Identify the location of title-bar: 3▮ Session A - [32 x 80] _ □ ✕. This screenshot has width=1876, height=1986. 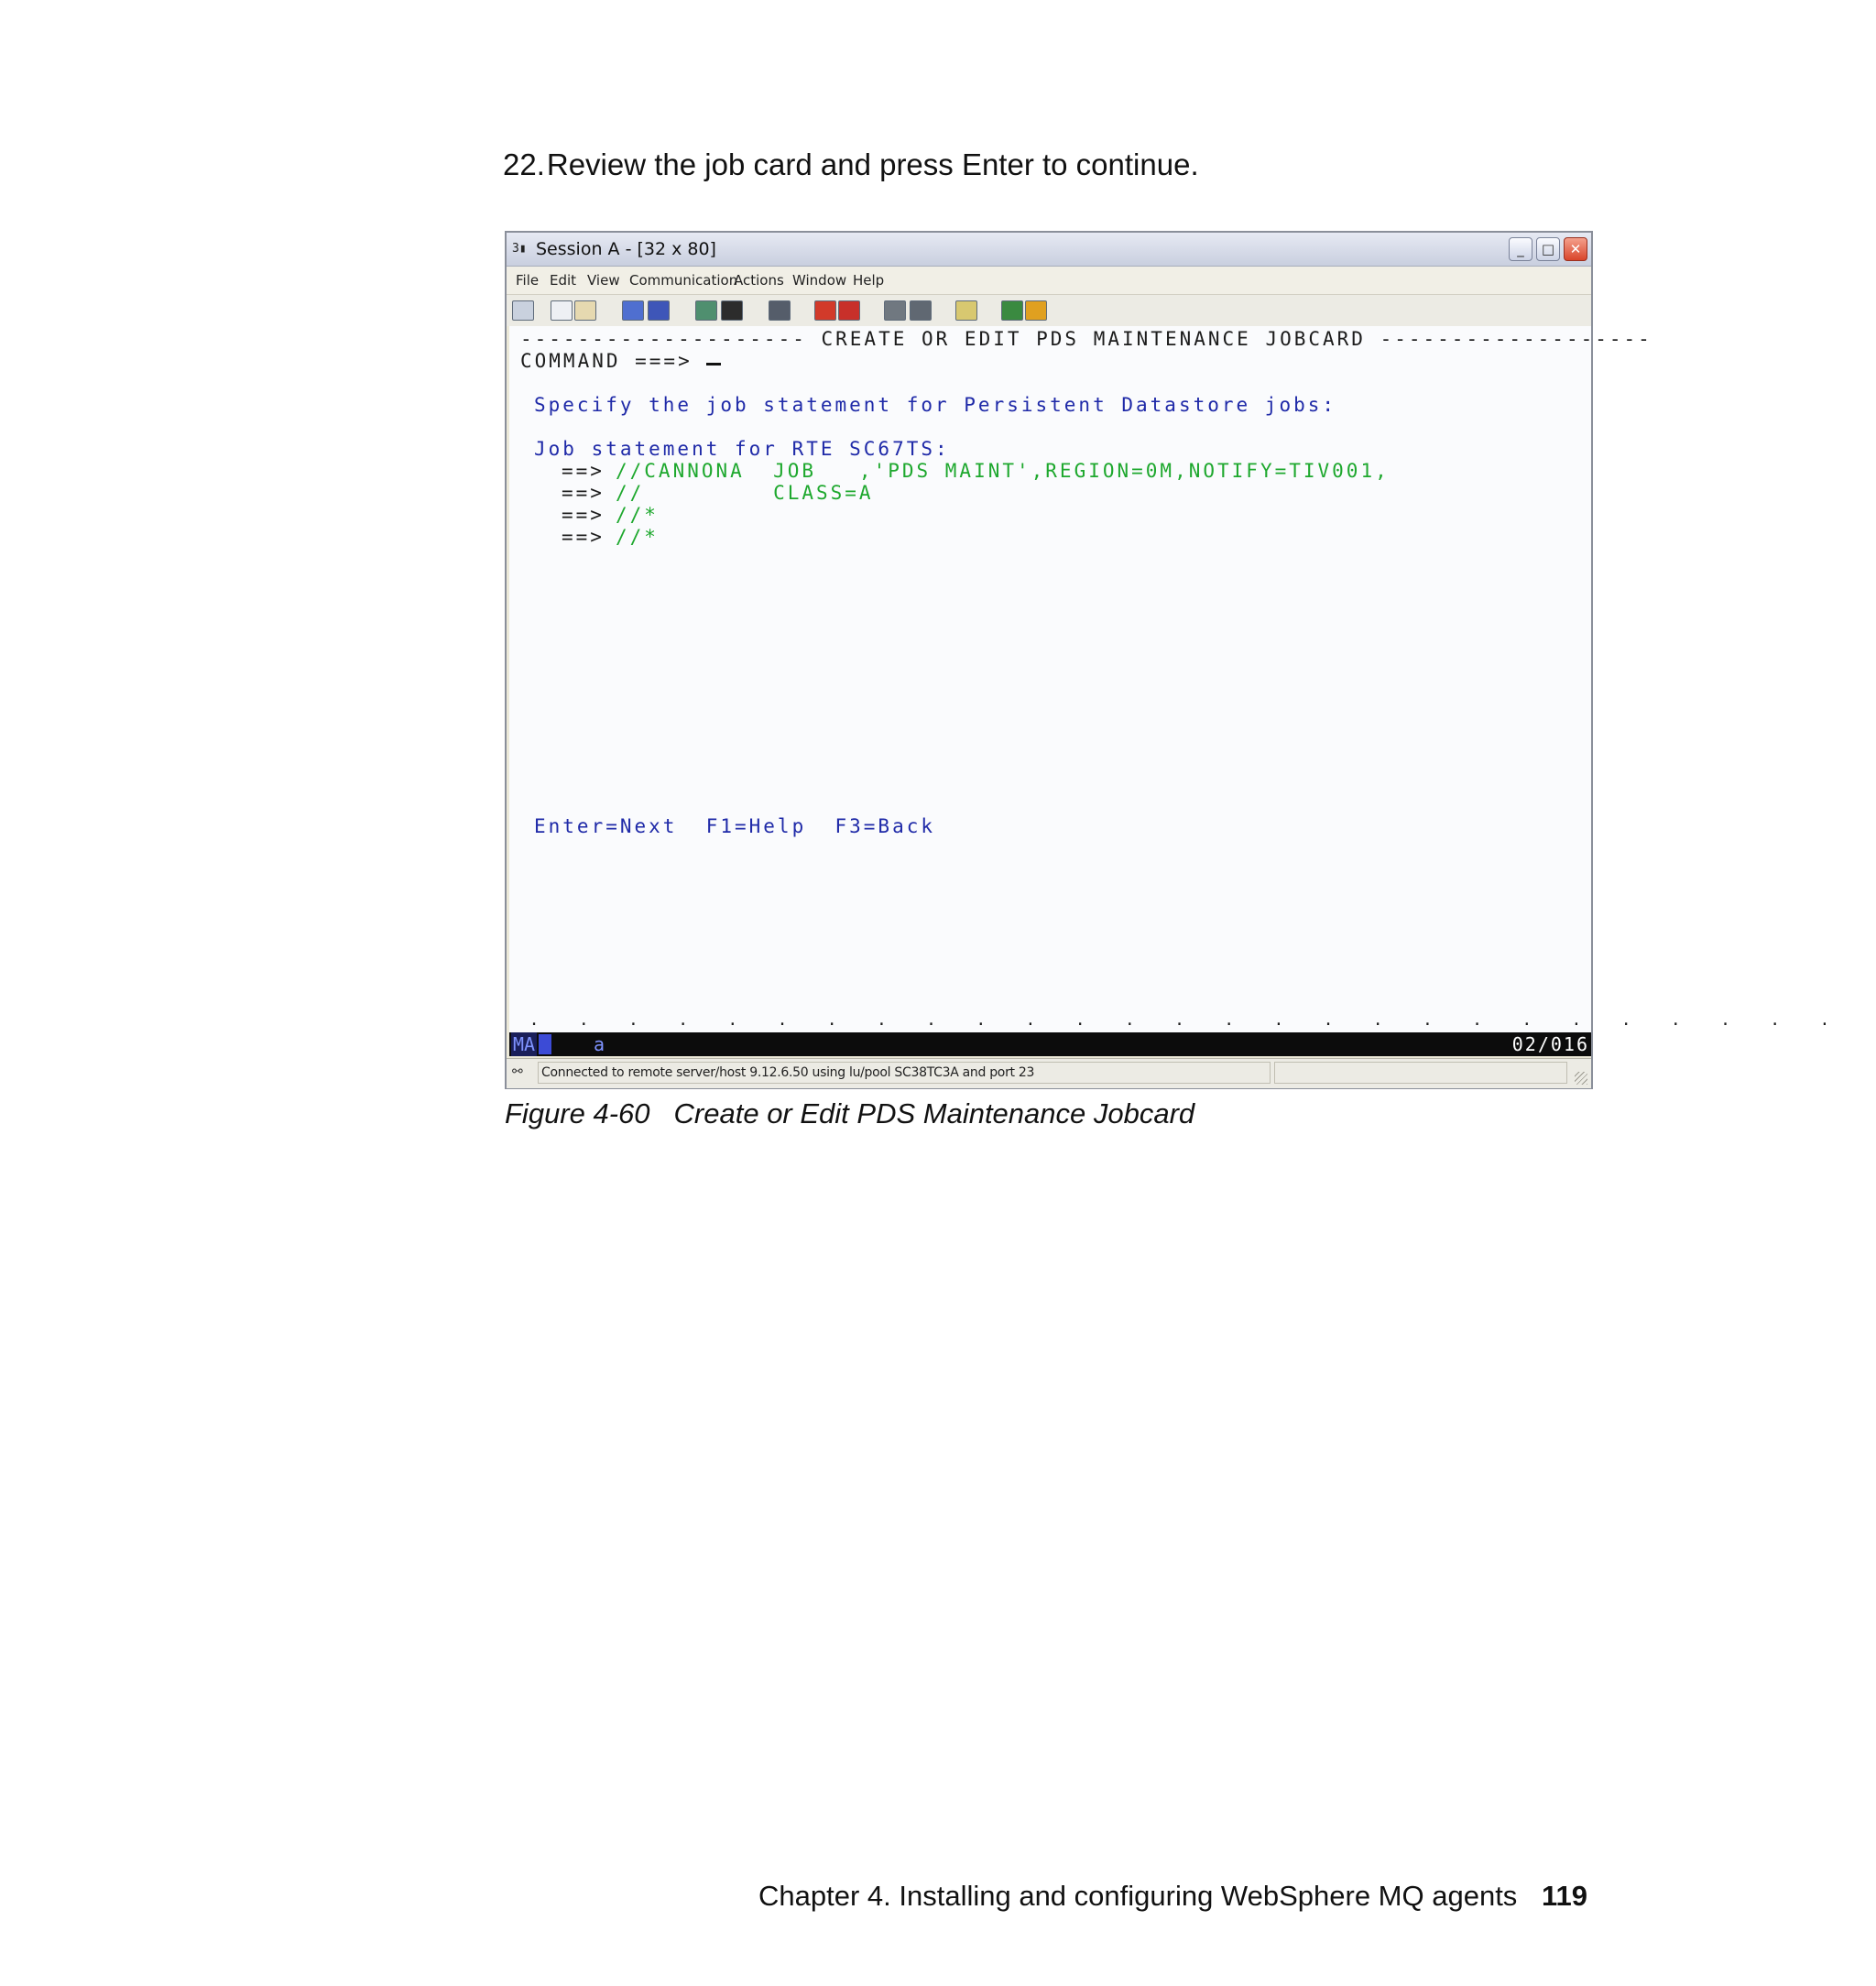
(1049, 250).